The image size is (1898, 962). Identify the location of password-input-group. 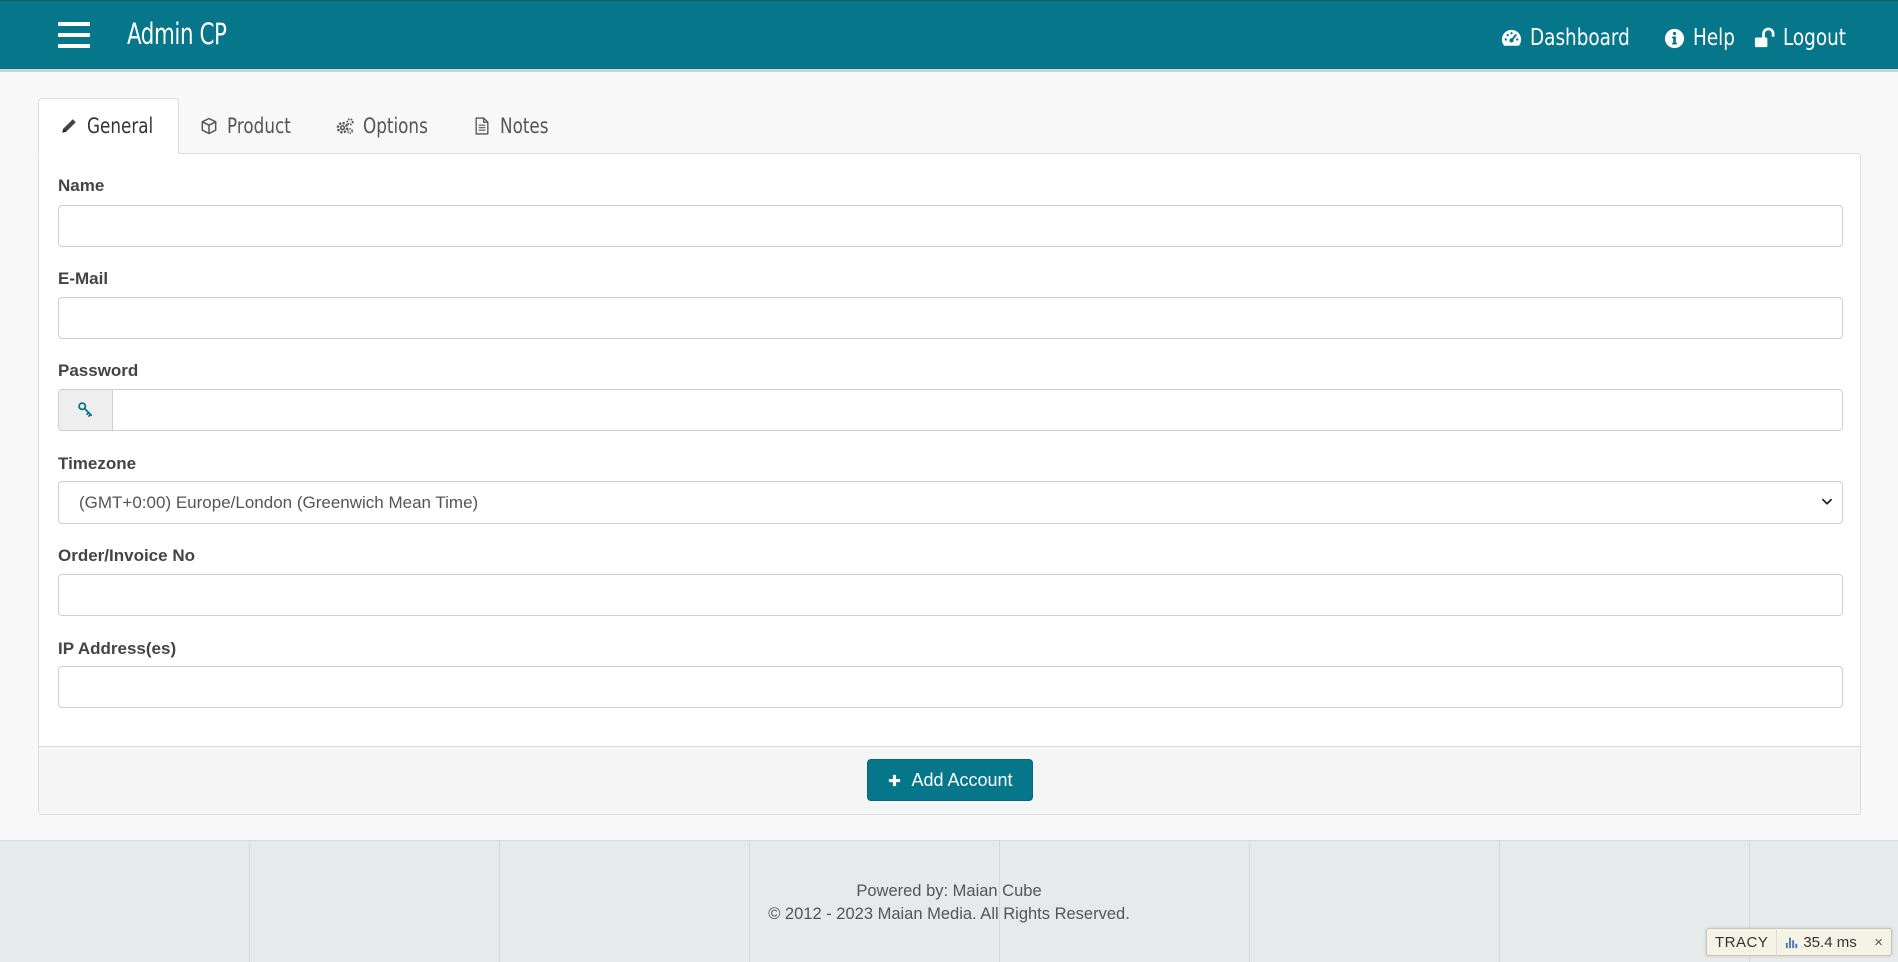
(950, 410).